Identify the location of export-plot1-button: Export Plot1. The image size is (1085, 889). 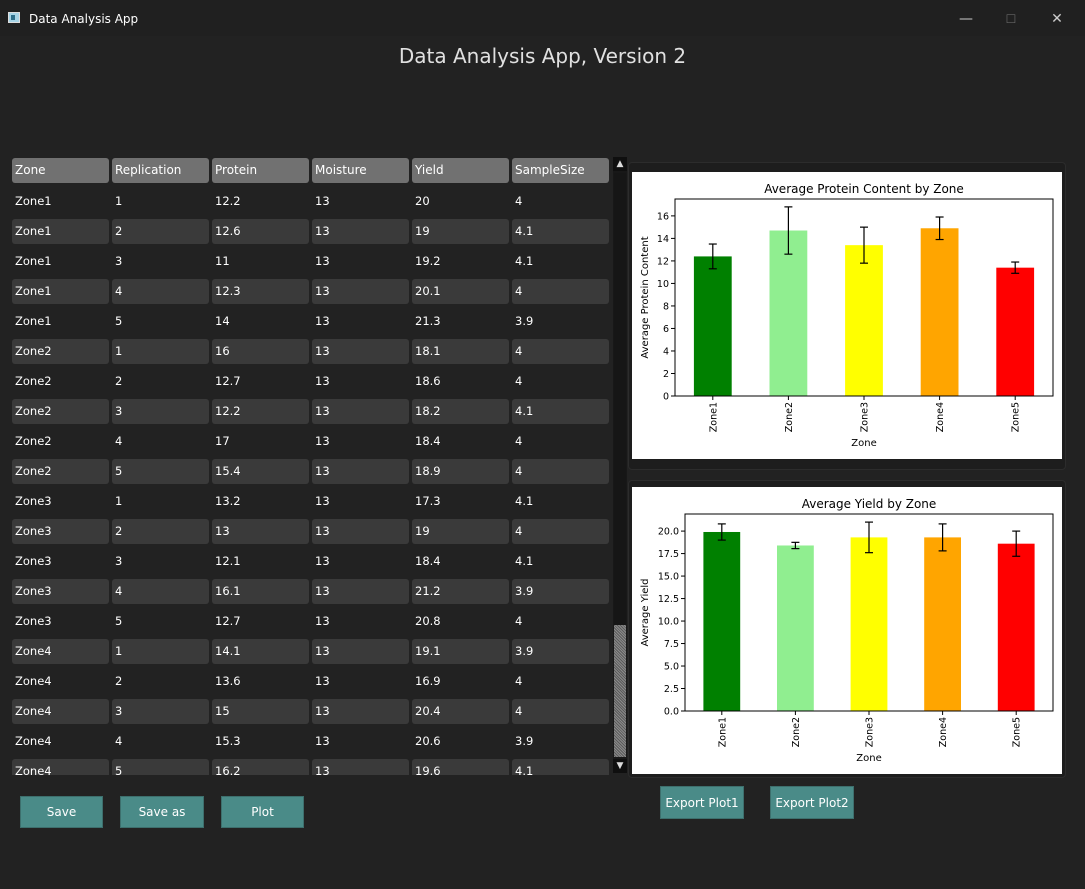
(702, 802).